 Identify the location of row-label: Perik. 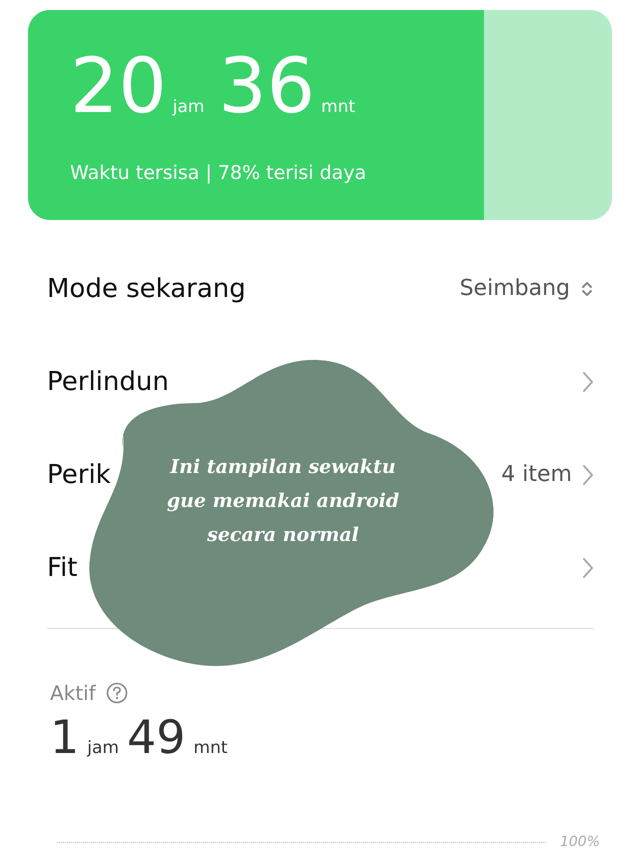
(79, 475).